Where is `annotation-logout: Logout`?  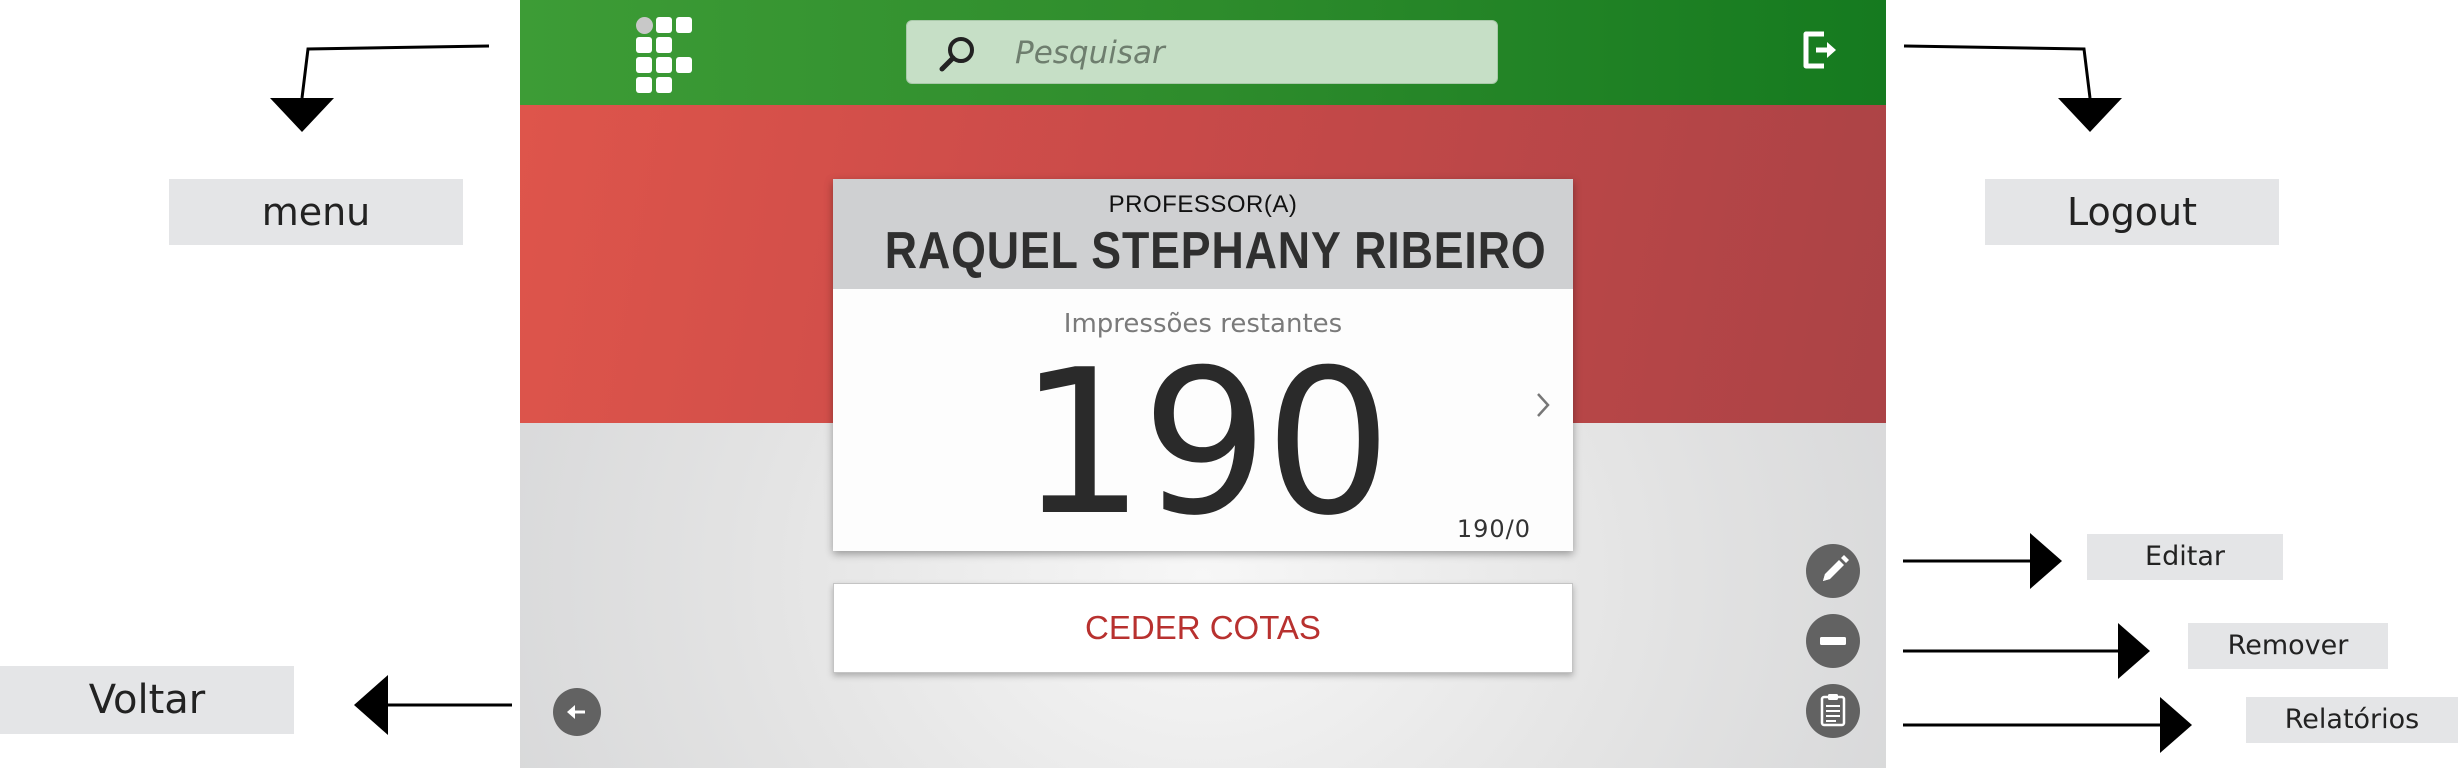 annotation-logout: Logout is located at coordinates (2132, 212).